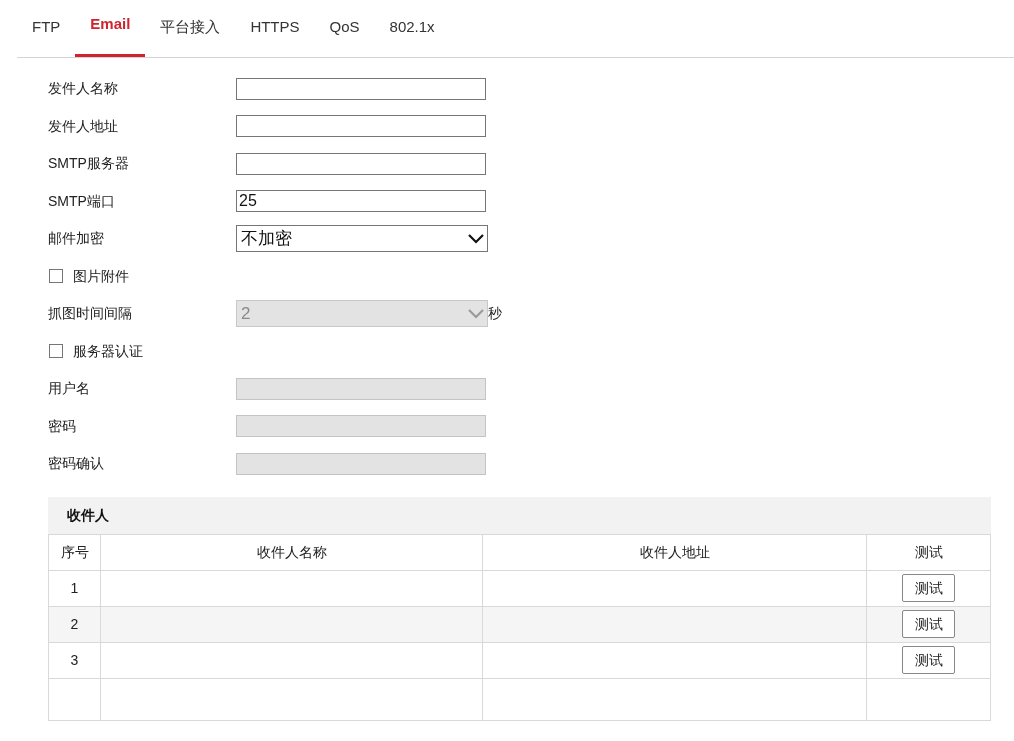 The width and height of the screenshot is (1014, 741). Describe the element at coordinates (75, 660) in the screenshot. I see `table-cell: 3` at that location.